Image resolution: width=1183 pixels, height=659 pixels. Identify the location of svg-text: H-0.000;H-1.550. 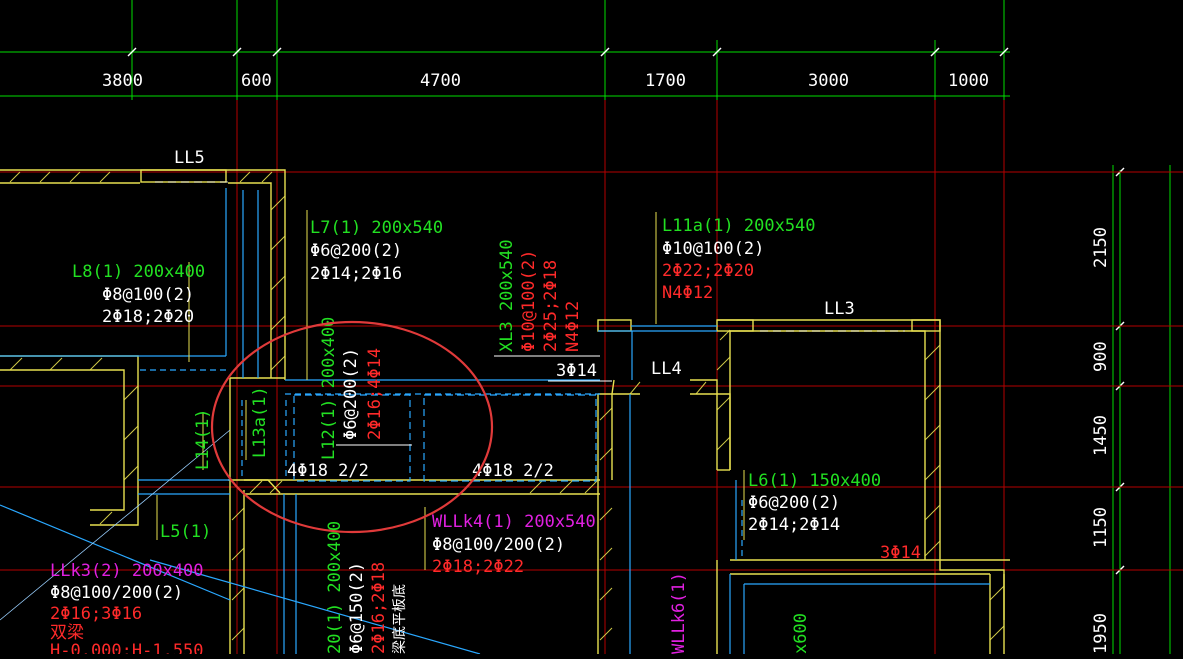
(127, 647).